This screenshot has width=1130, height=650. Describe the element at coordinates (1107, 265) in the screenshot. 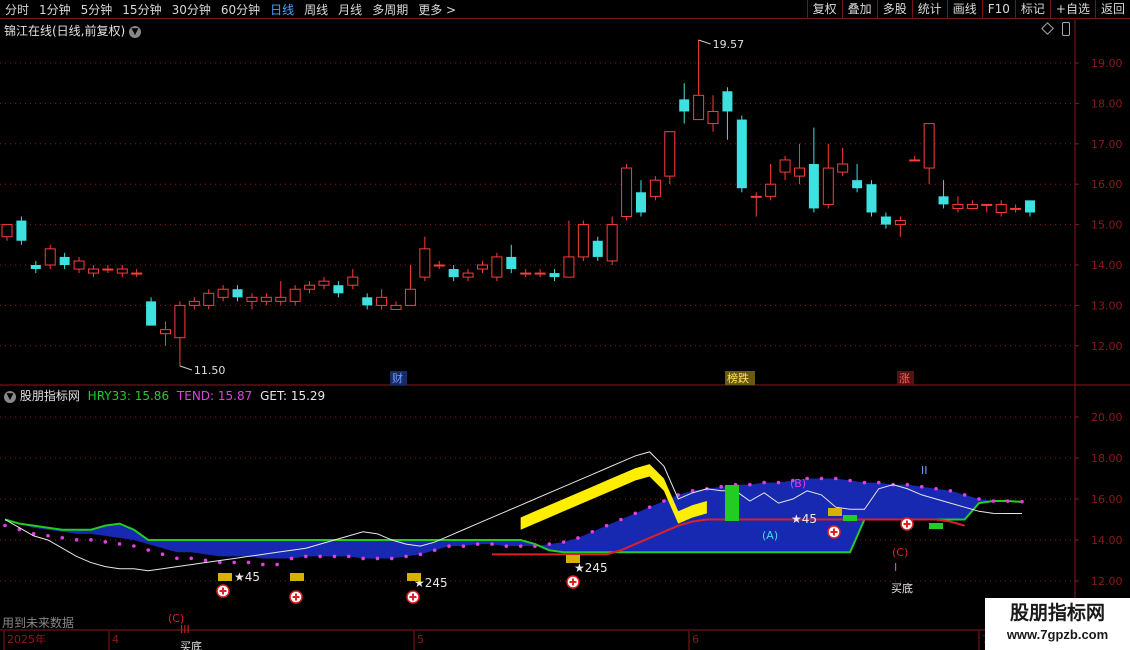

I see `price-tick-label: 14.00` at that location.